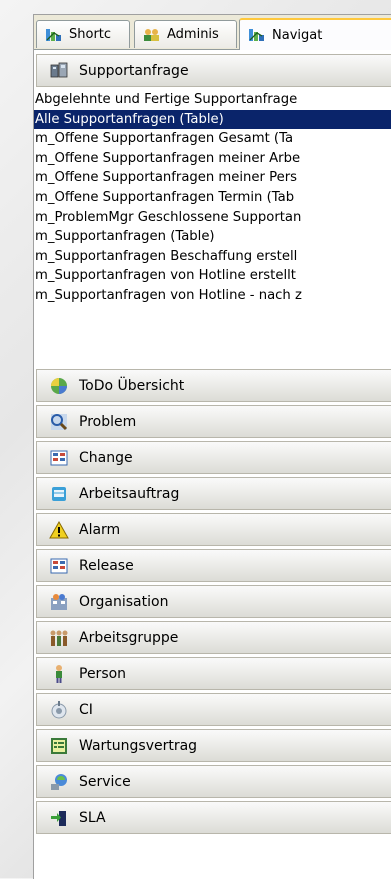 Image resolution: width=391 pixels, height=879 pixels. Describe the element at coordinates (213, 745) in the screenshot. I see `group-wartungsvertrag: Wartungsvertrag` at that location.